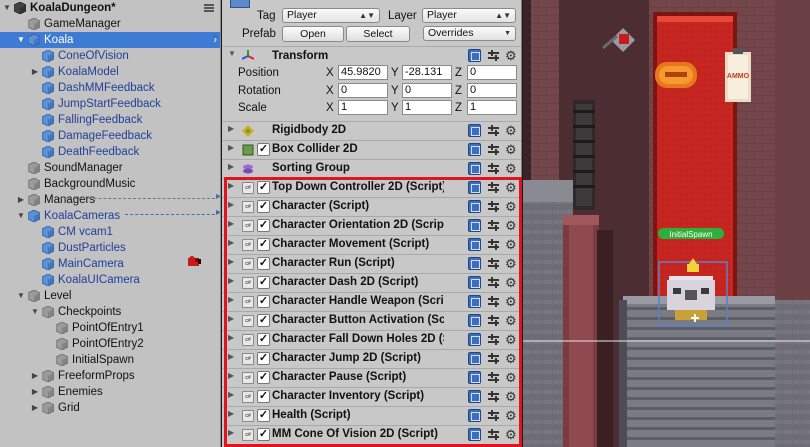  I want to click on component-header: ▶ c# ✓ Top Down Controller 2D (Script) ⚙, so click(371, 187).